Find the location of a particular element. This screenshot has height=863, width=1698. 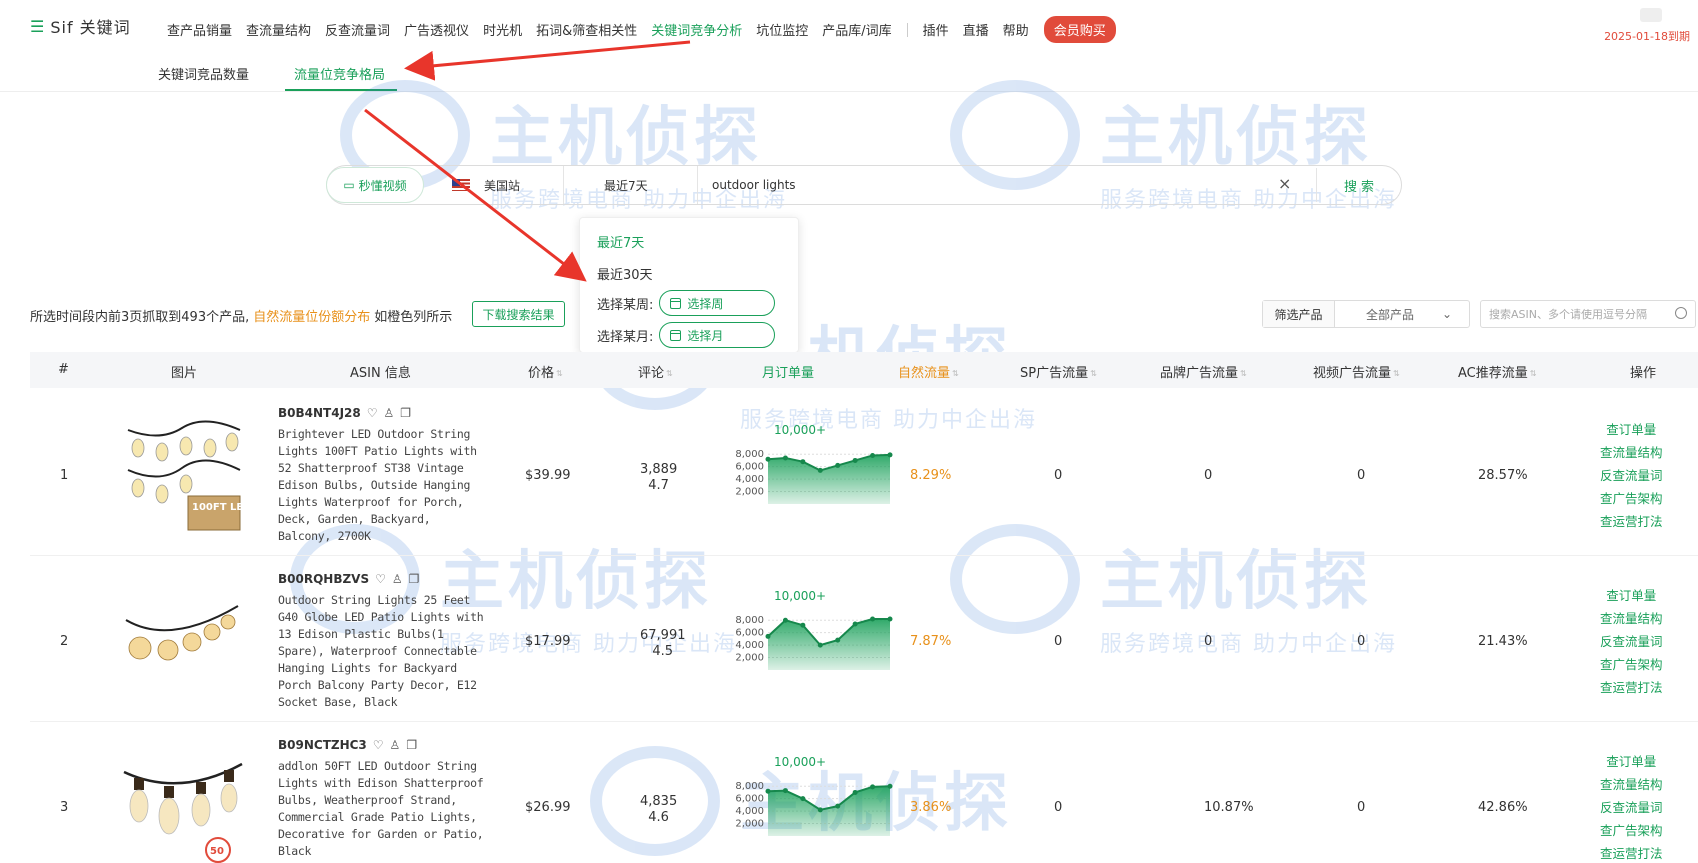

col-image: 图片 is located at coordinates (184, 373).